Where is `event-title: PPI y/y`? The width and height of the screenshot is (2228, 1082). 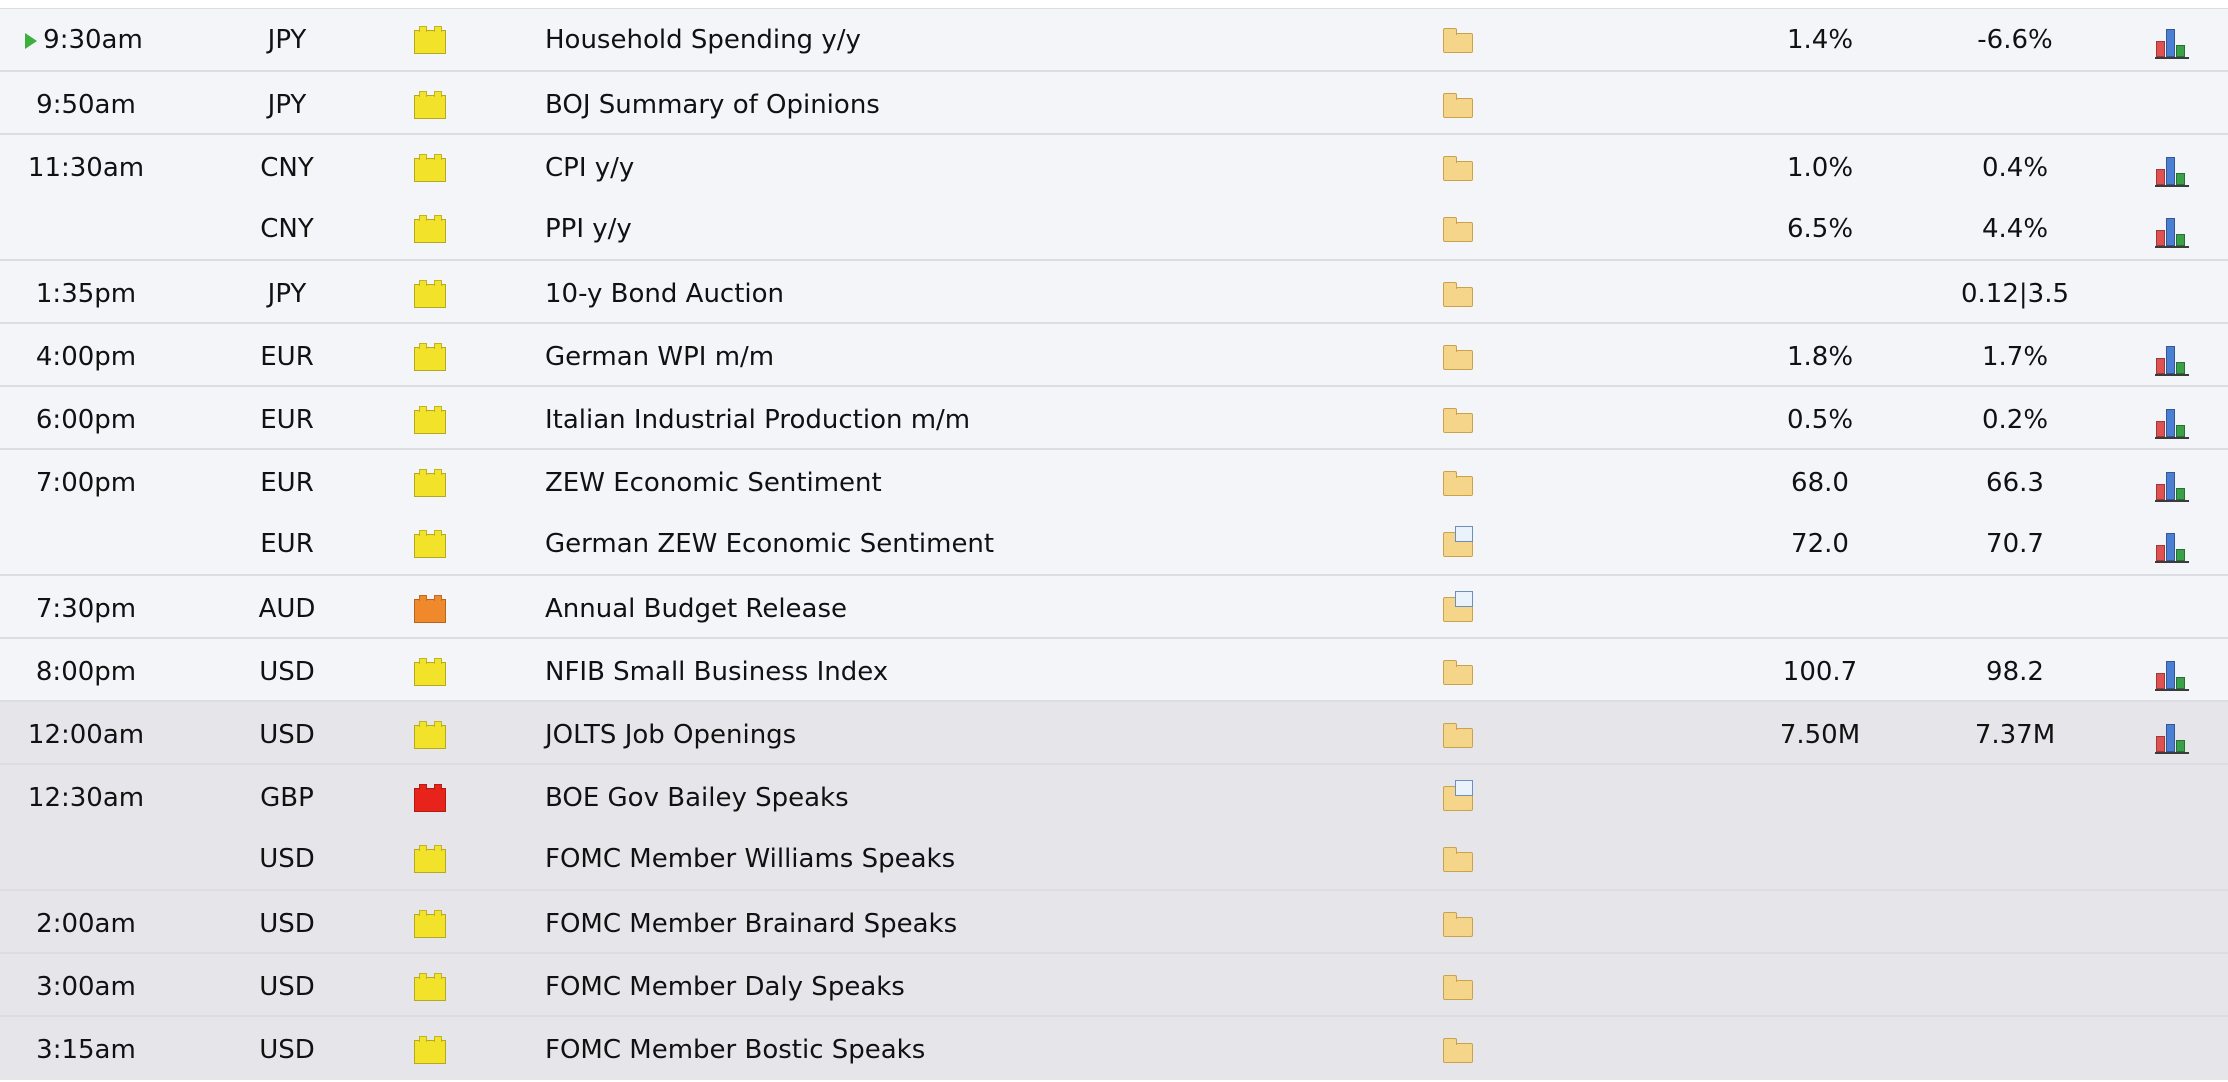
event-title: PPI y/y is located at coordinates (945, 229).